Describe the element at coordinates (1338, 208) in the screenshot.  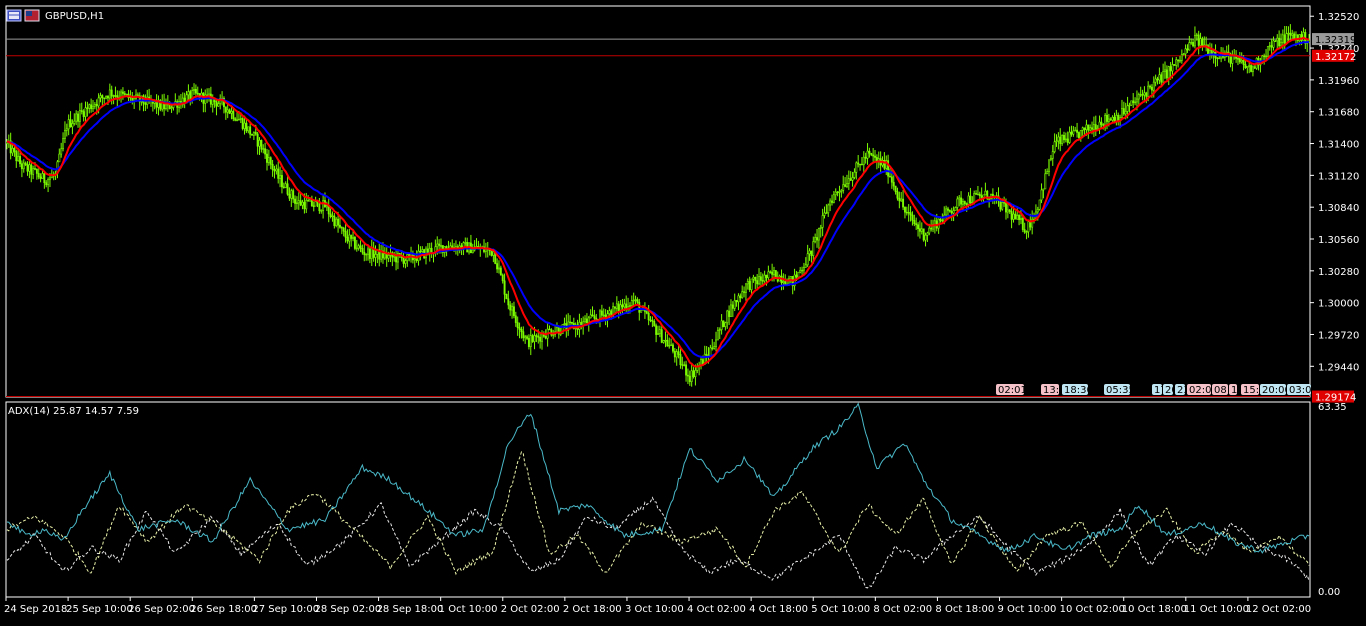
I see `price-tick-label: 1.30840` at that location.